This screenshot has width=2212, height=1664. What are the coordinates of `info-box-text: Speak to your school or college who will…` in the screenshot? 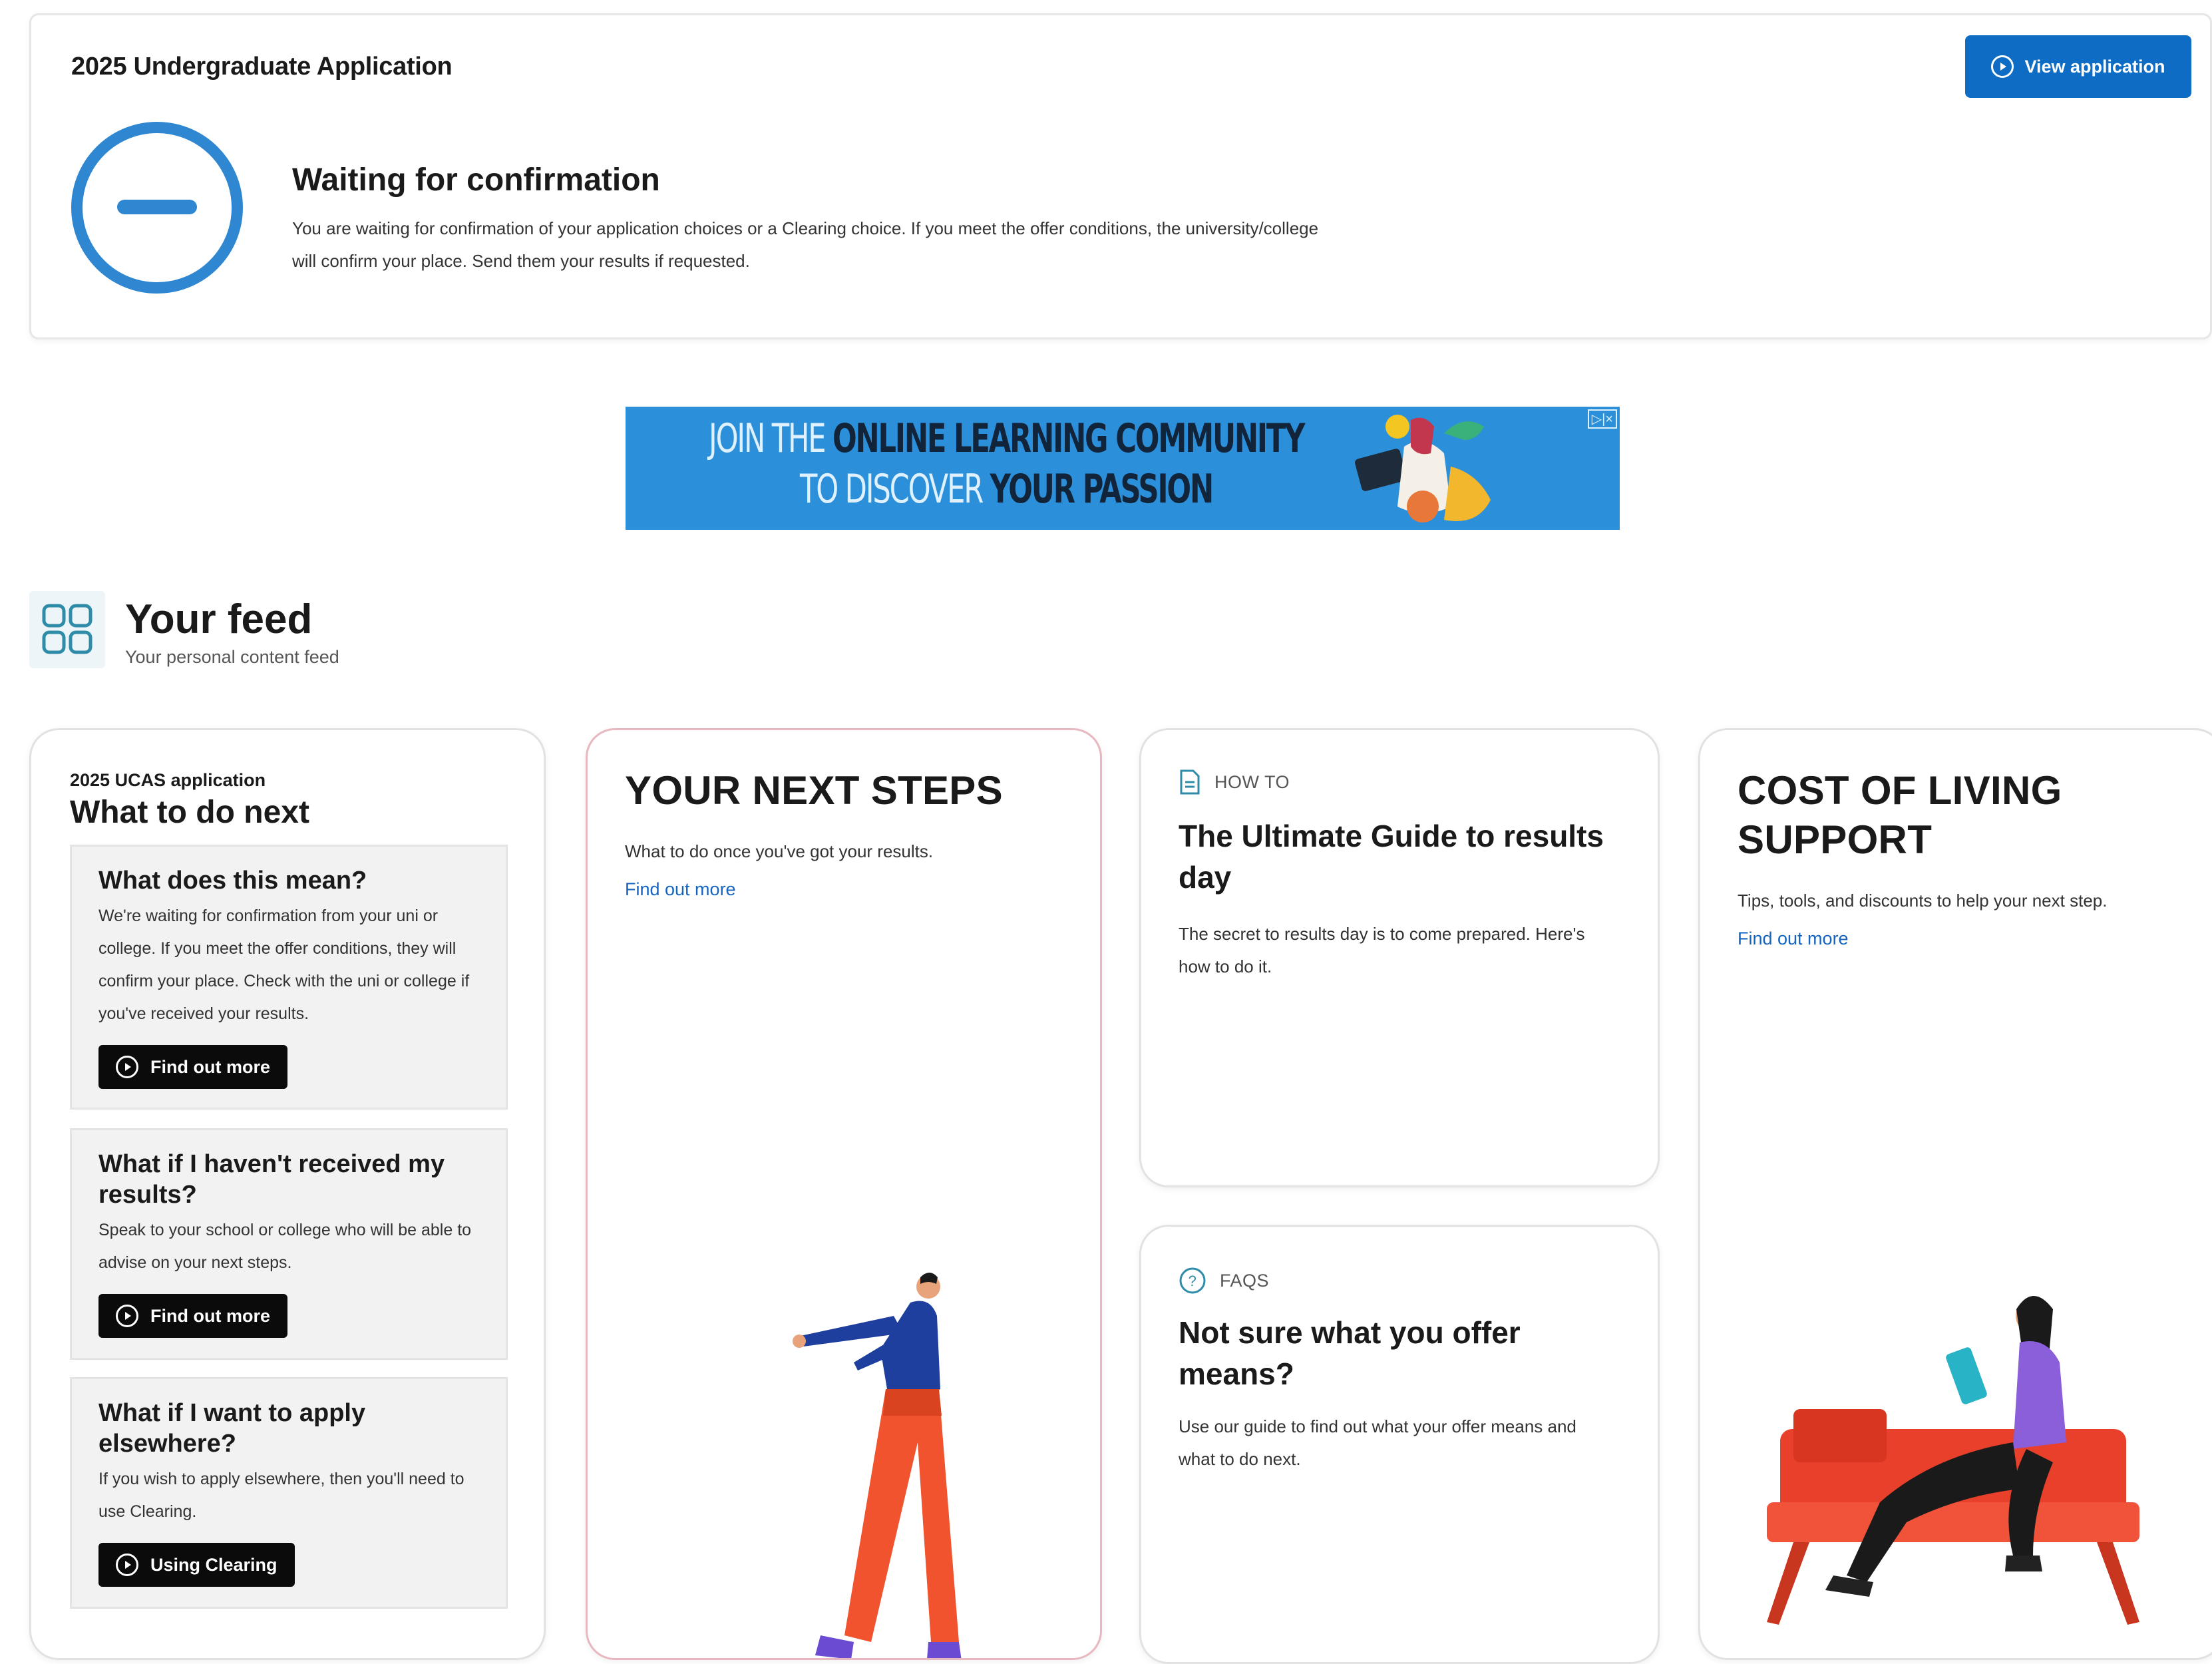 It's located at (285, 1246).